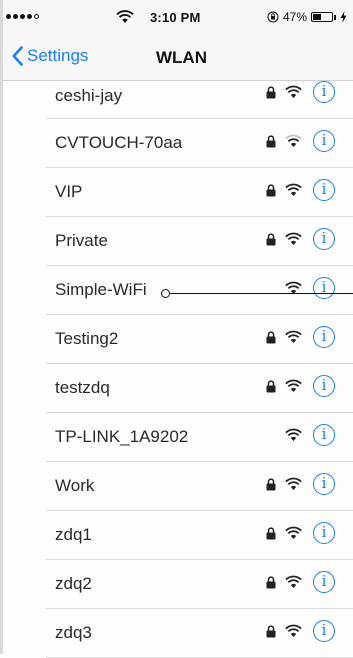  I want to click on cellular-signal-icon, so click(22, 16).